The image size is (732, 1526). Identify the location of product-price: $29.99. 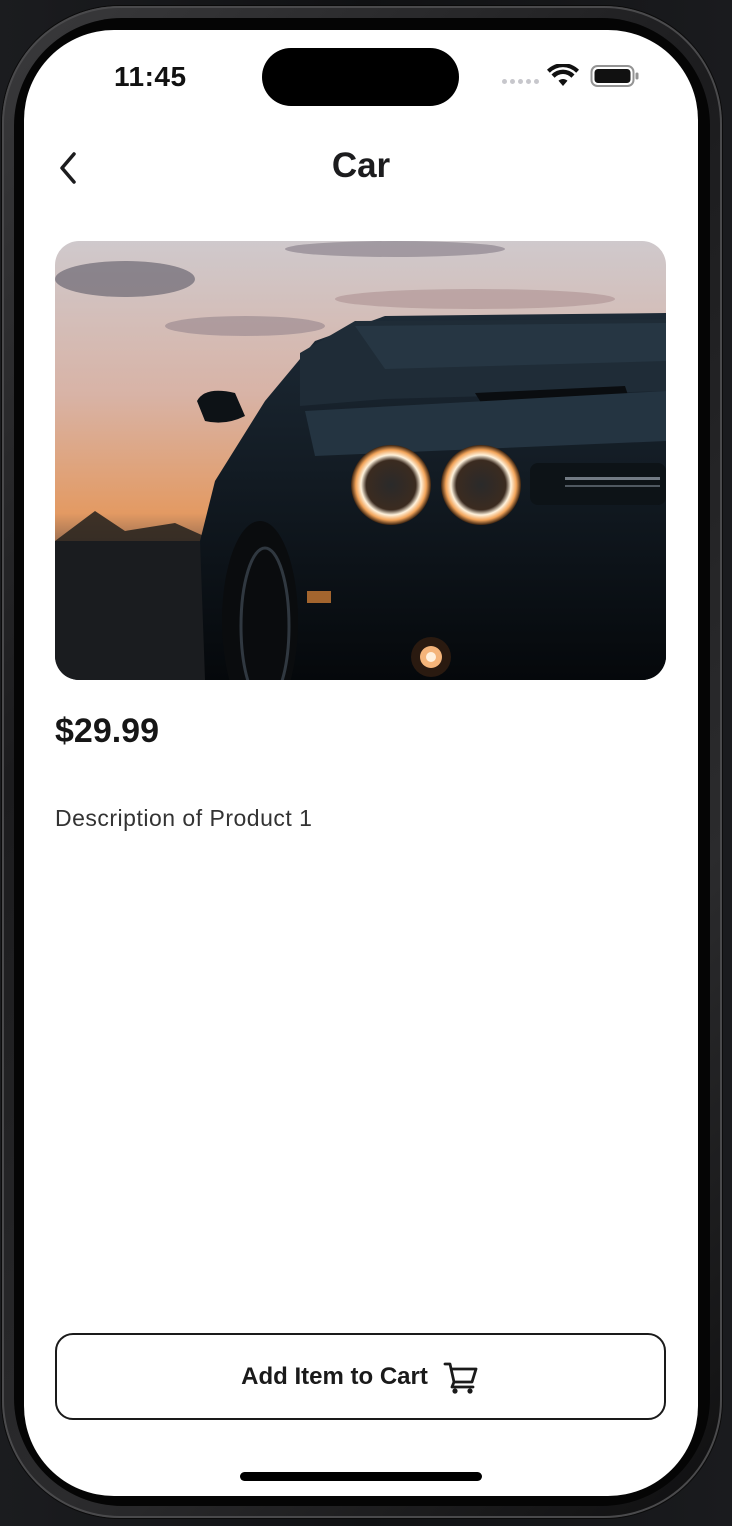
(107, 731).